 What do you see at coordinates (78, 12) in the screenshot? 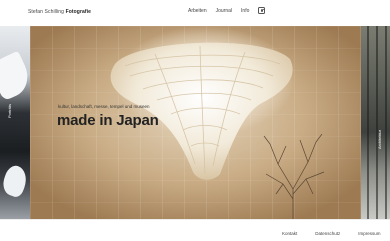
I see `brand-suffix: Fotografie` at bounding box center [78, 12].